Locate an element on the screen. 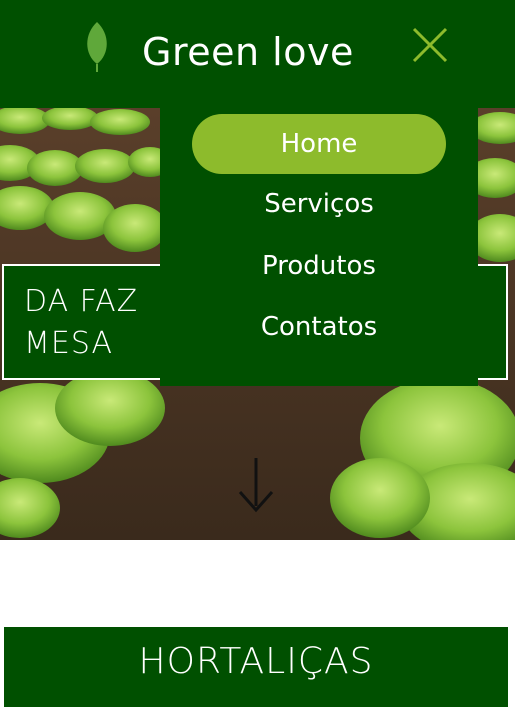 This screenshot has height=707, width=515. section-header: HORTALIÇAS is located at coordinates (256, 667).